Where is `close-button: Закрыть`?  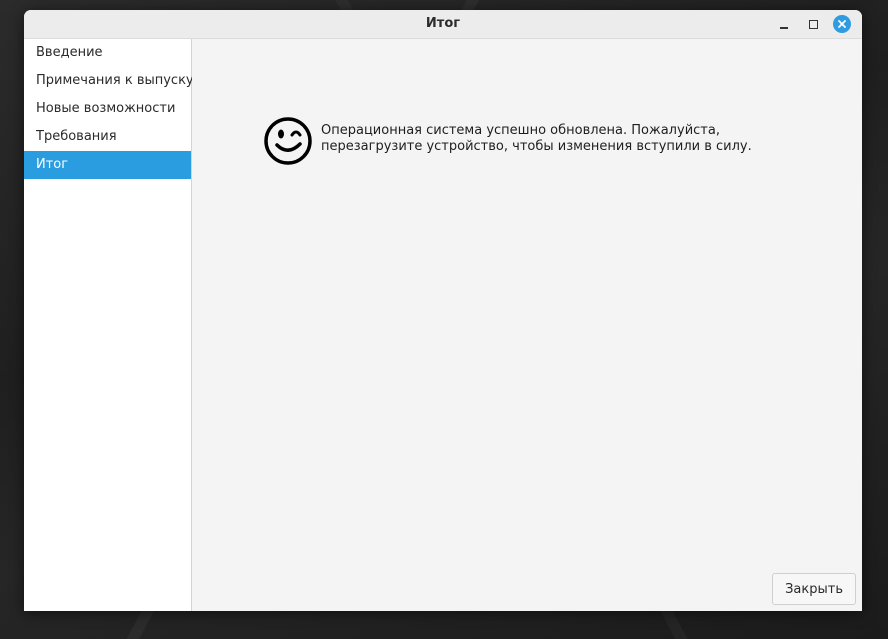
close-button: Закрыть is located at coordinates (814, 589).